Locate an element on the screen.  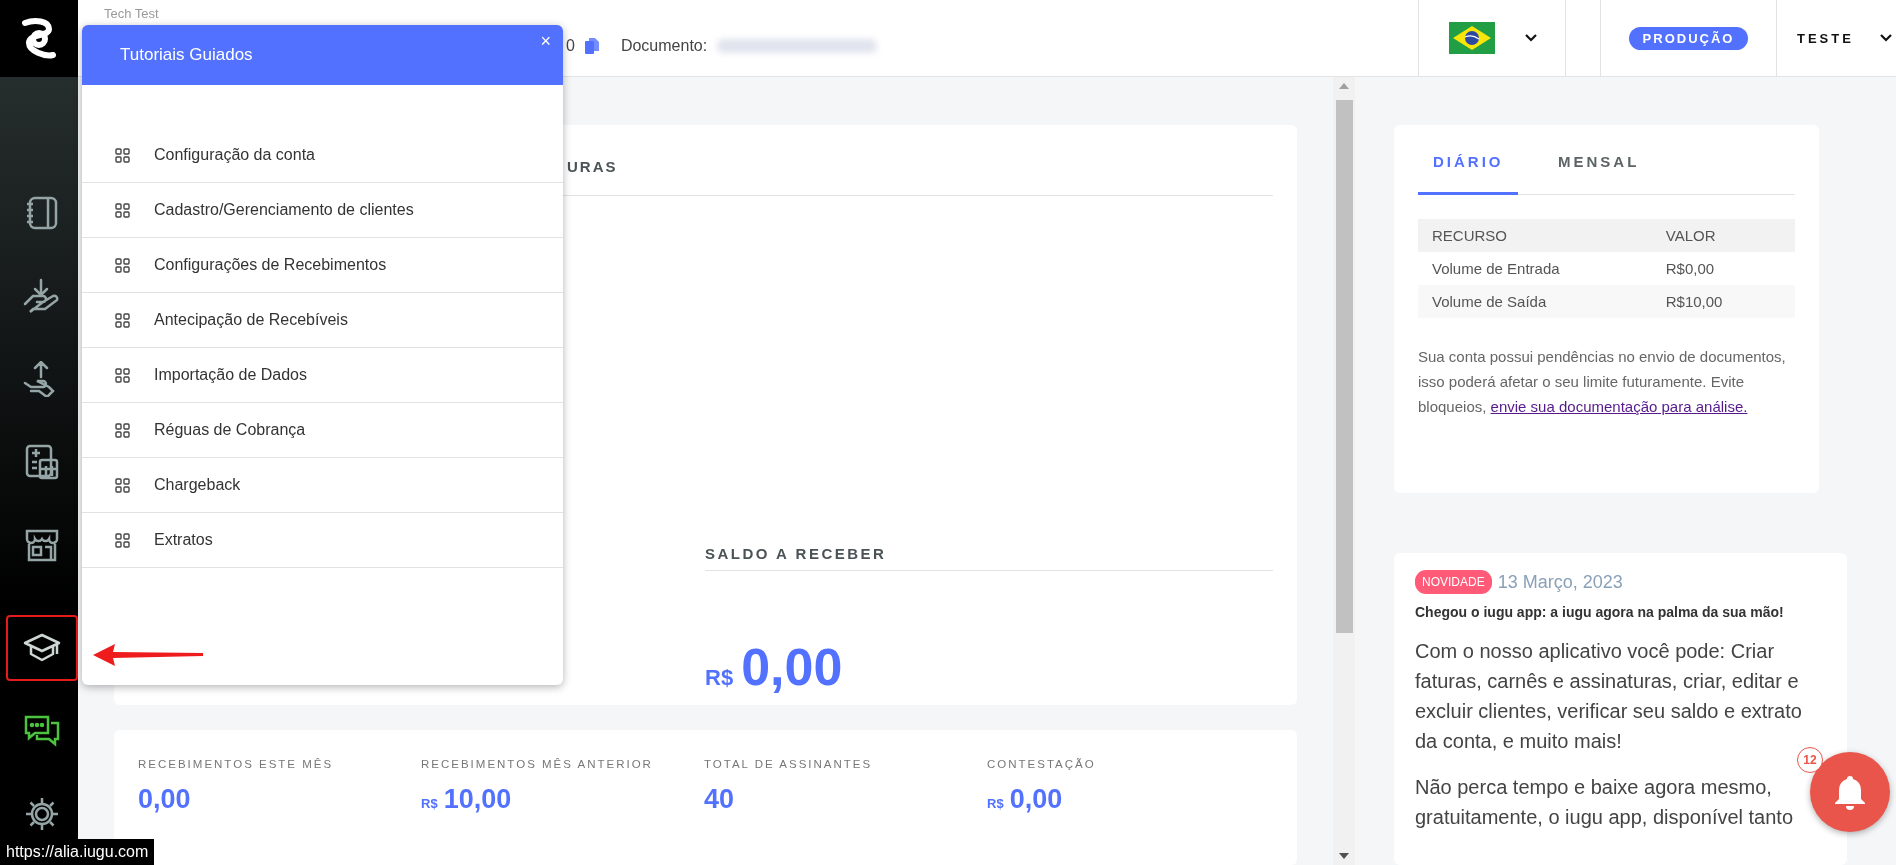
tutorial-item: Chargeback is located at coordinates (322, 485).